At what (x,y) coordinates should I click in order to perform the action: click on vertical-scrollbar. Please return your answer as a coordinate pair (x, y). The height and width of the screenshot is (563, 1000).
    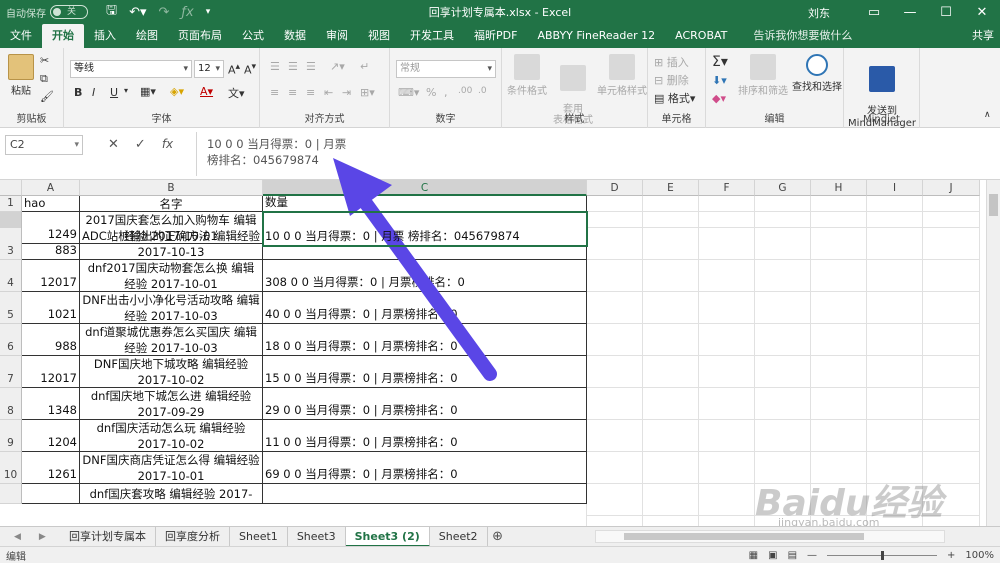
    Looking at the image, I should click on (993, 353).